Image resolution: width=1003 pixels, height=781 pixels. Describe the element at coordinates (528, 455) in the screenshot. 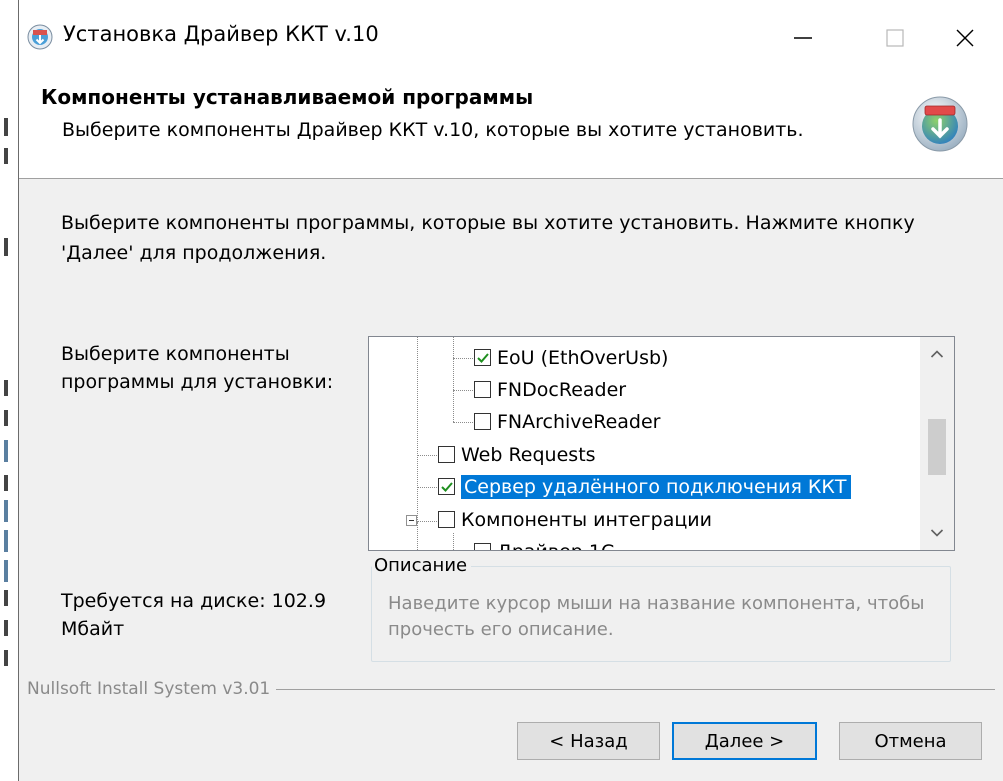

I see `tree-item-web-requests: Web Requests` at that location.